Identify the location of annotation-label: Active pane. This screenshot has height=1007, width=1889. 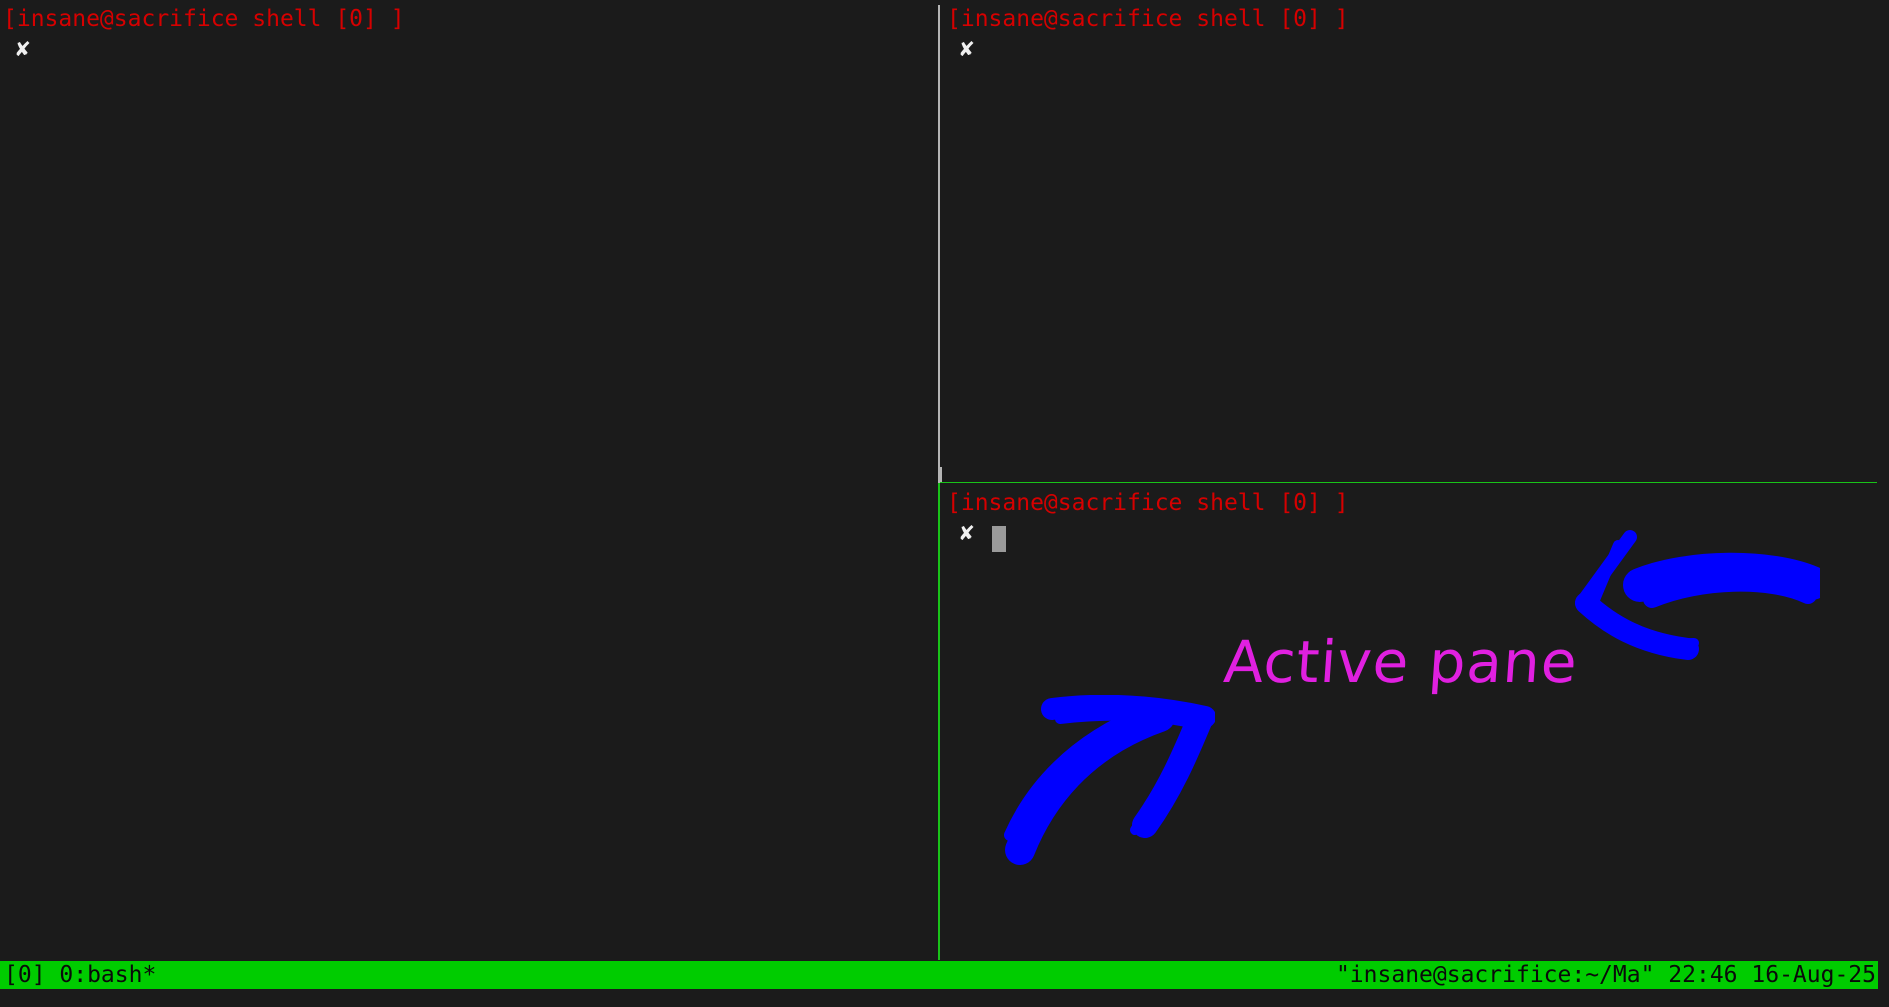
(1401, 662).